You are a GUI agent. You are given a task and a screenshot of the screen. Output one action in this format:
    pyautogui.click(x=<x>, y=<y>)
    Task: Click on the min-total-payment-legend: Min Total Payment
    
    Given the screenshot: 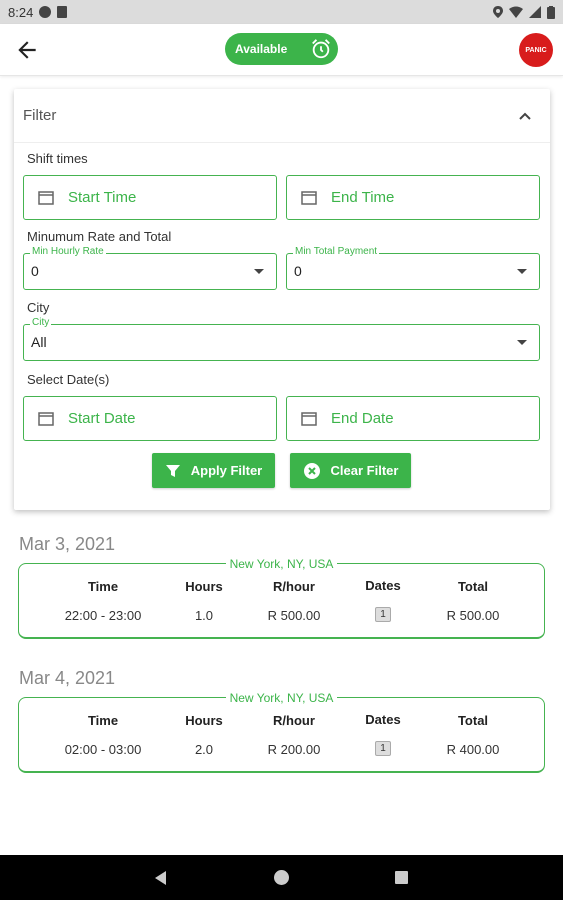 What is the action you would take?
    pyautogui.click(x=336, y=251)
    